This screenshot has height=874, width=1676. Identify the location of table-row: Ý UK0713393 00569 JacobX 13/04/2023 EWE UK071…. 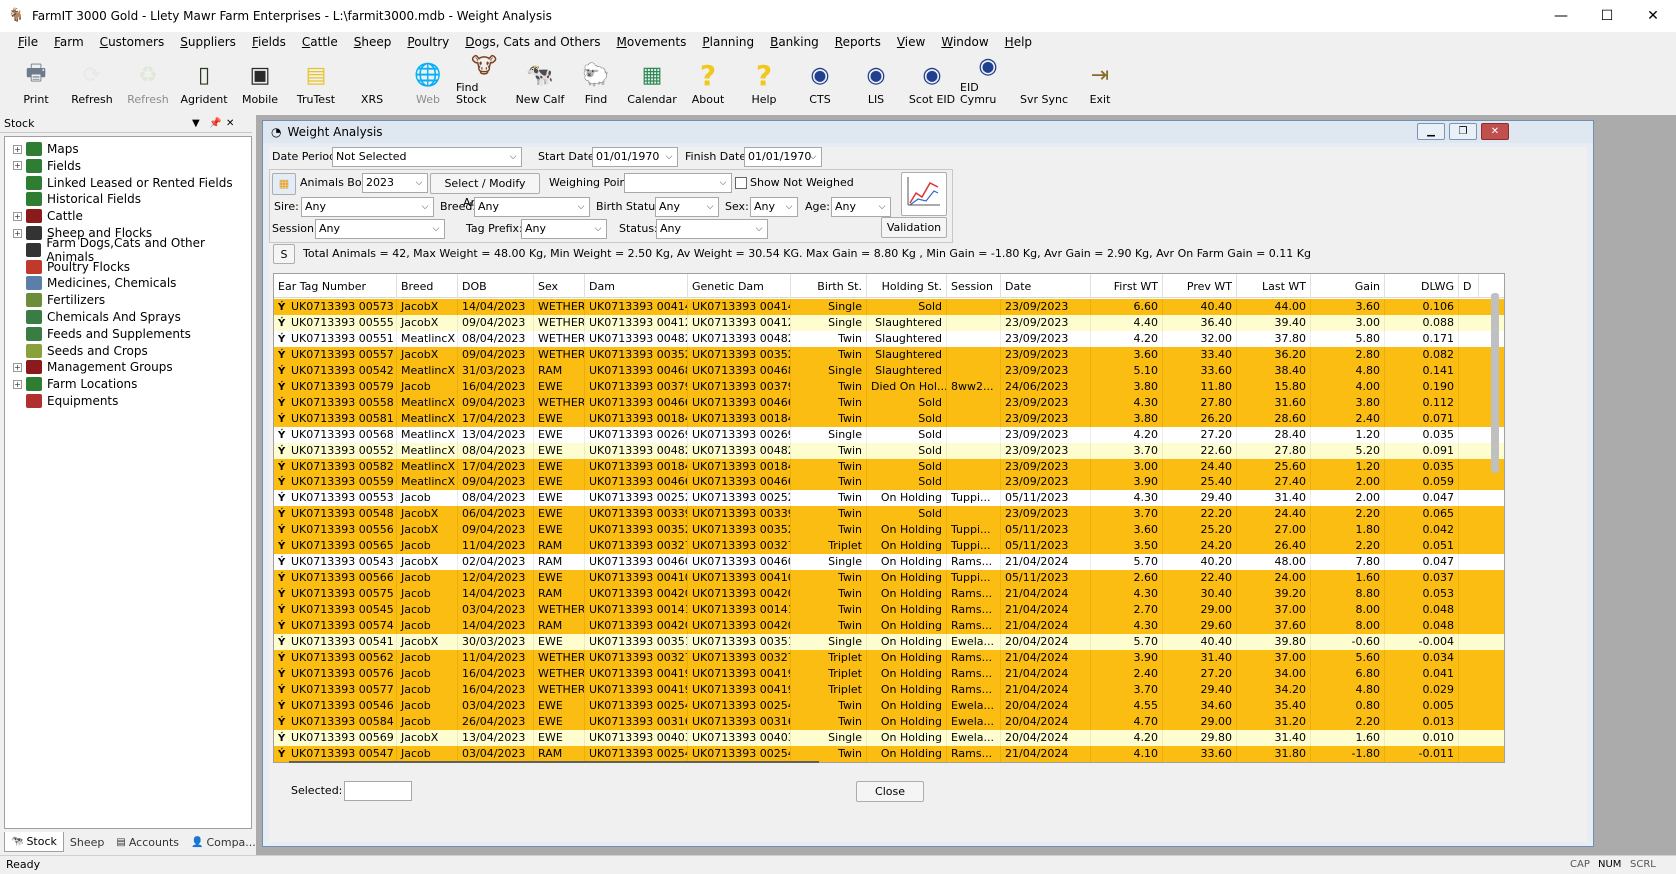
(889, 737).